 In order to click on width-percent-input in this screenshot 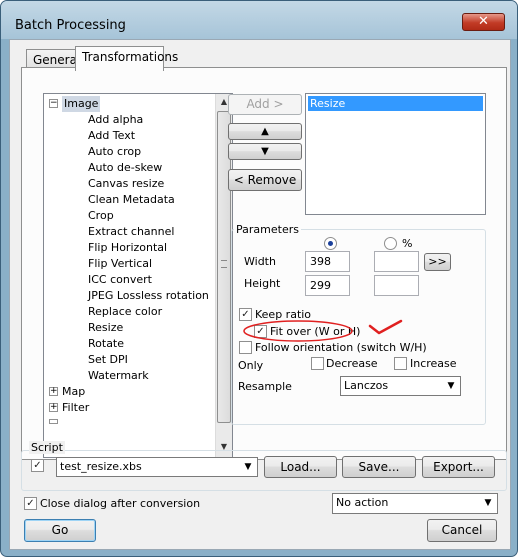, I will do `click(396, 261)`.